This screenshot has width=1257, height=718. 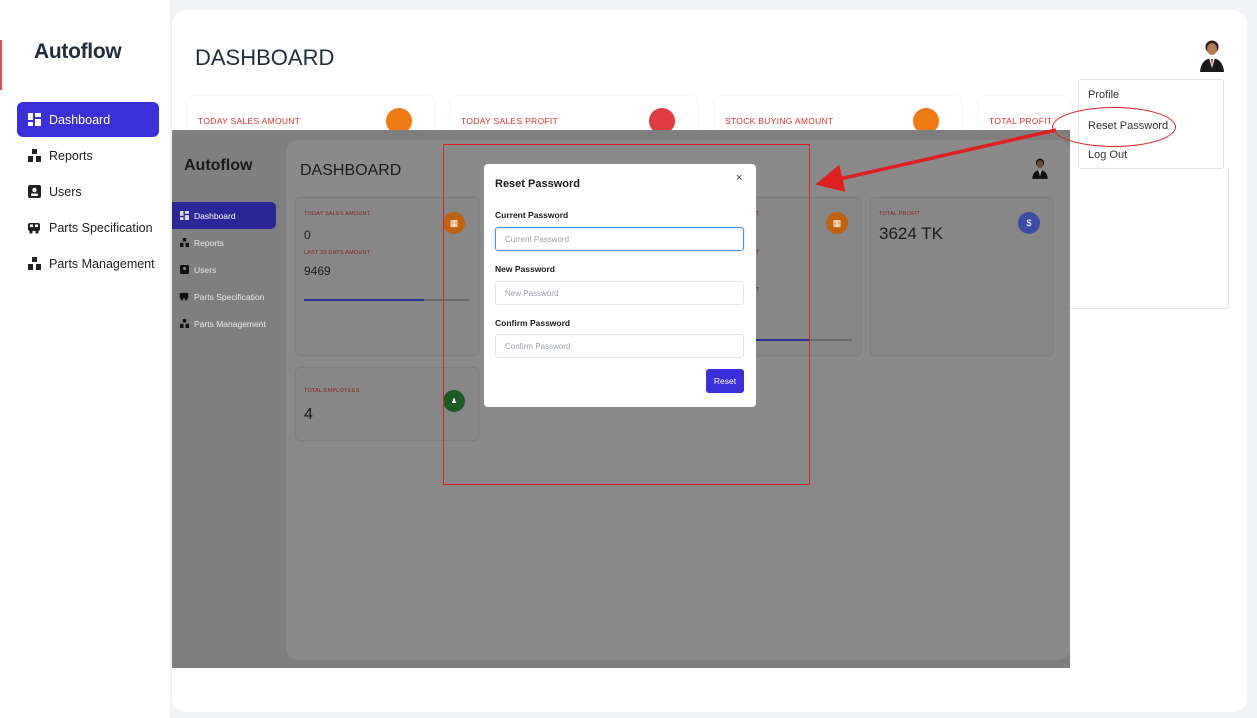 What do you see at coordinates (1149, 239) in the screenshot?
I see `profile-panel` at bounding box center [1149, 239].